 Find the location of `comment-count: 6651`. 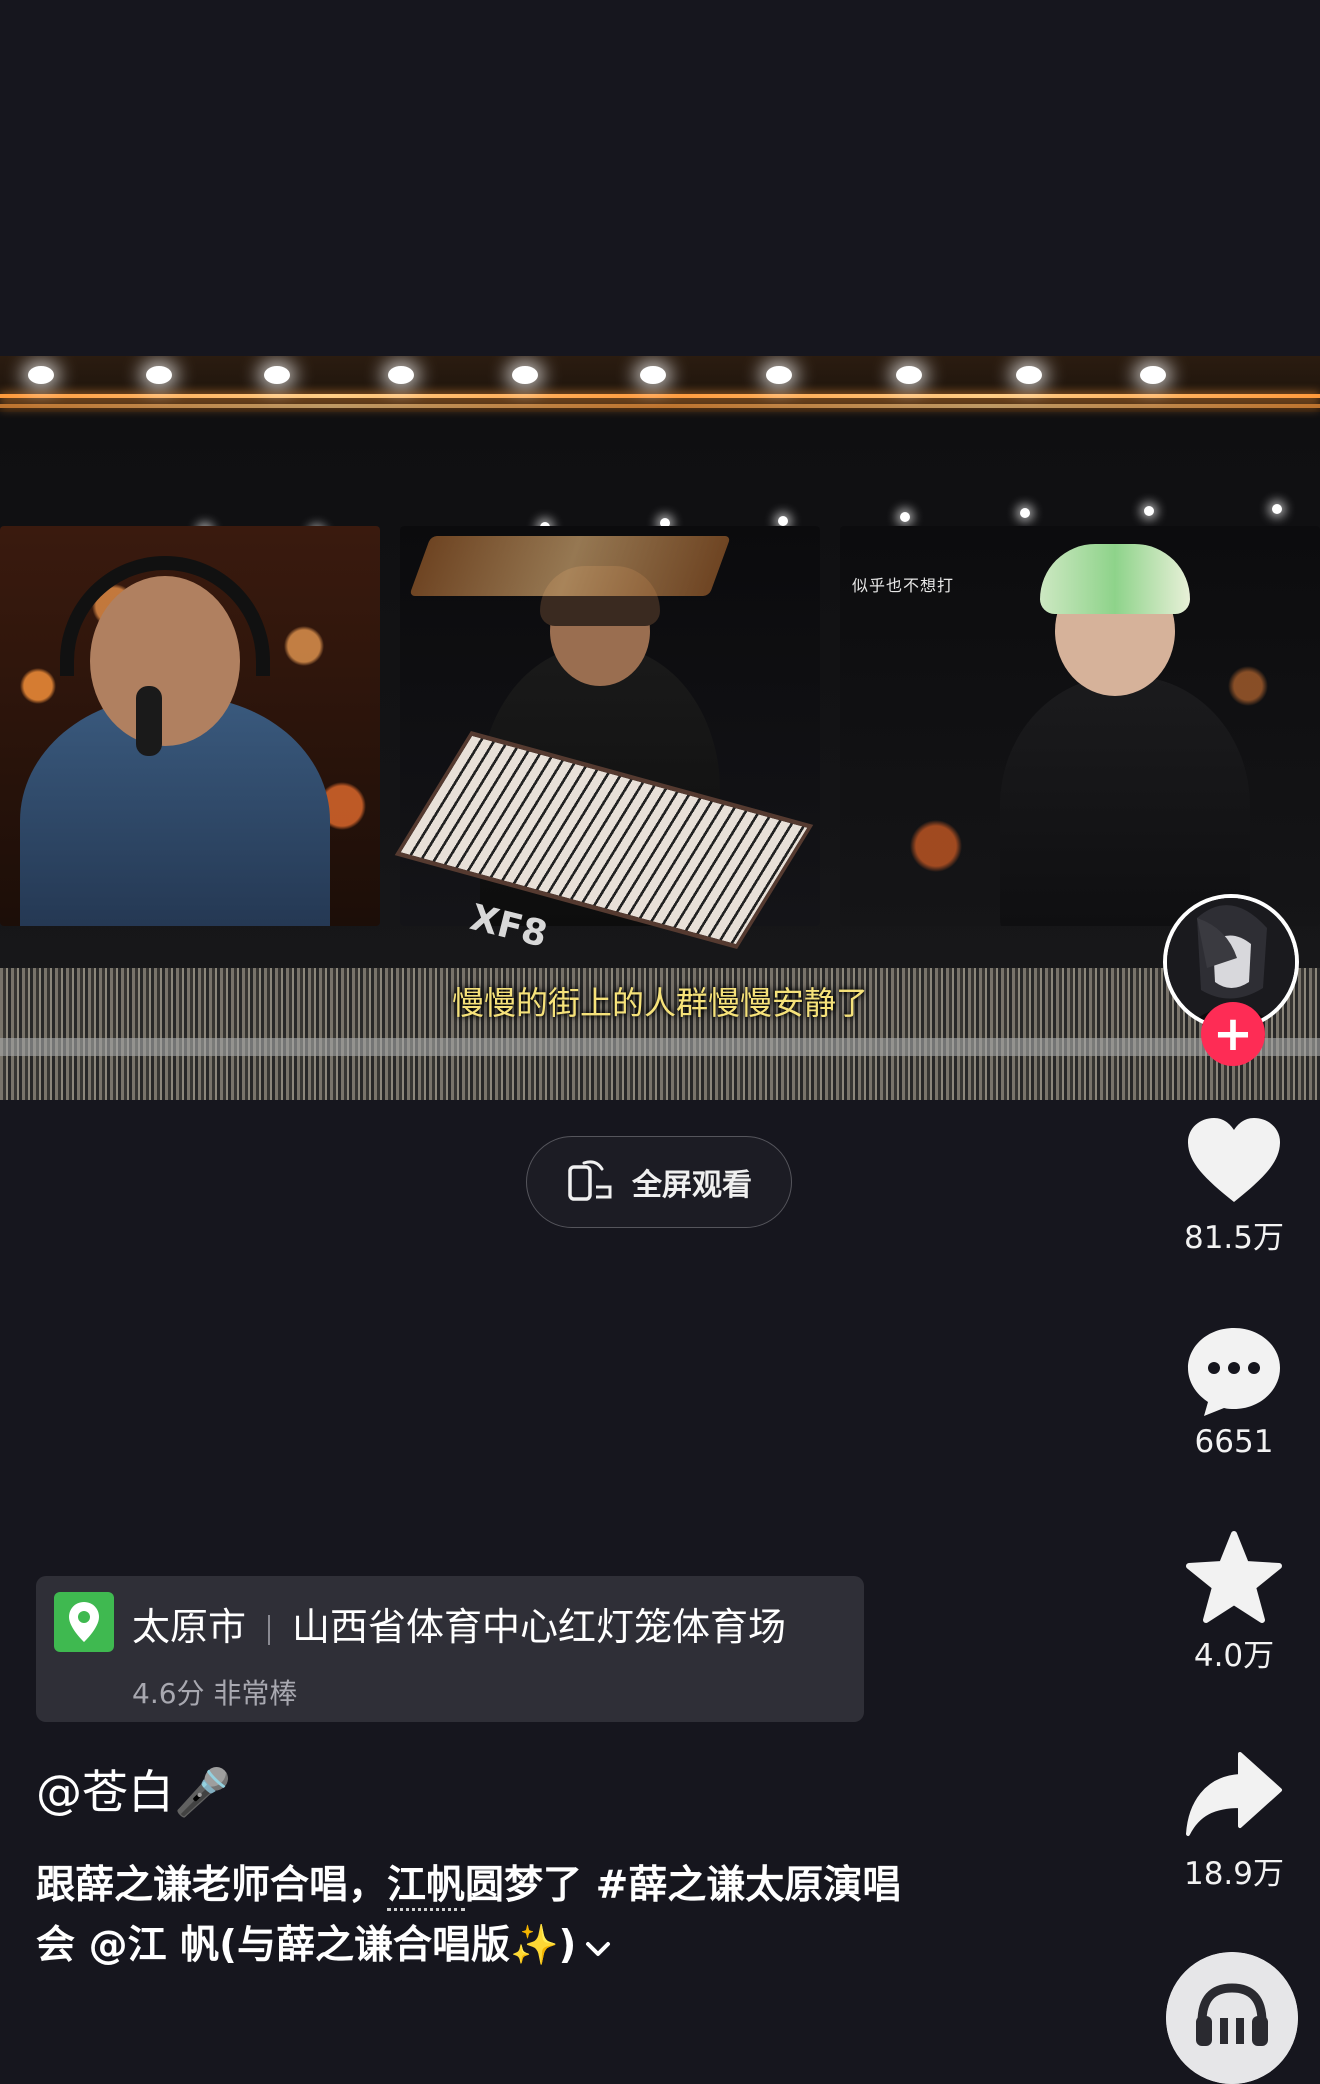

comment-count: 6651 is located at coordinates (1234, 1442).